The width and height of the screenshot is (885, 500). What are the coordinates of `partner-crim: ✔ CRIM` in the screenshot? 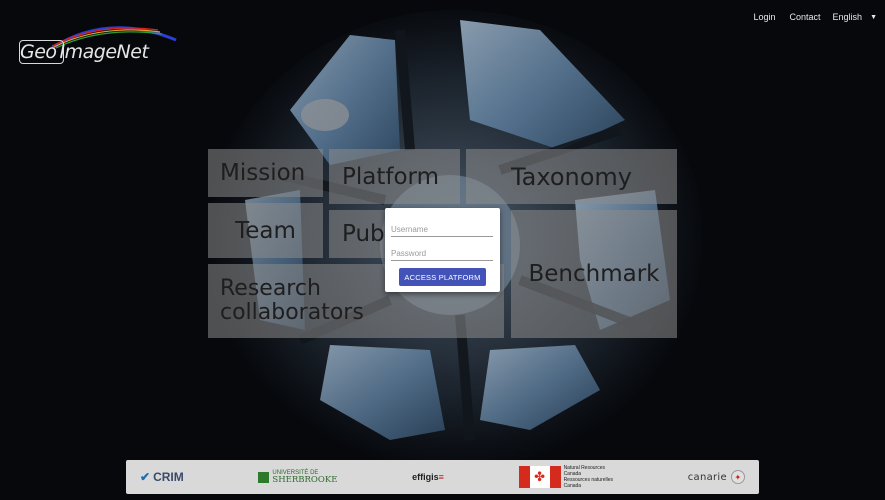 It's located at (162, 477).